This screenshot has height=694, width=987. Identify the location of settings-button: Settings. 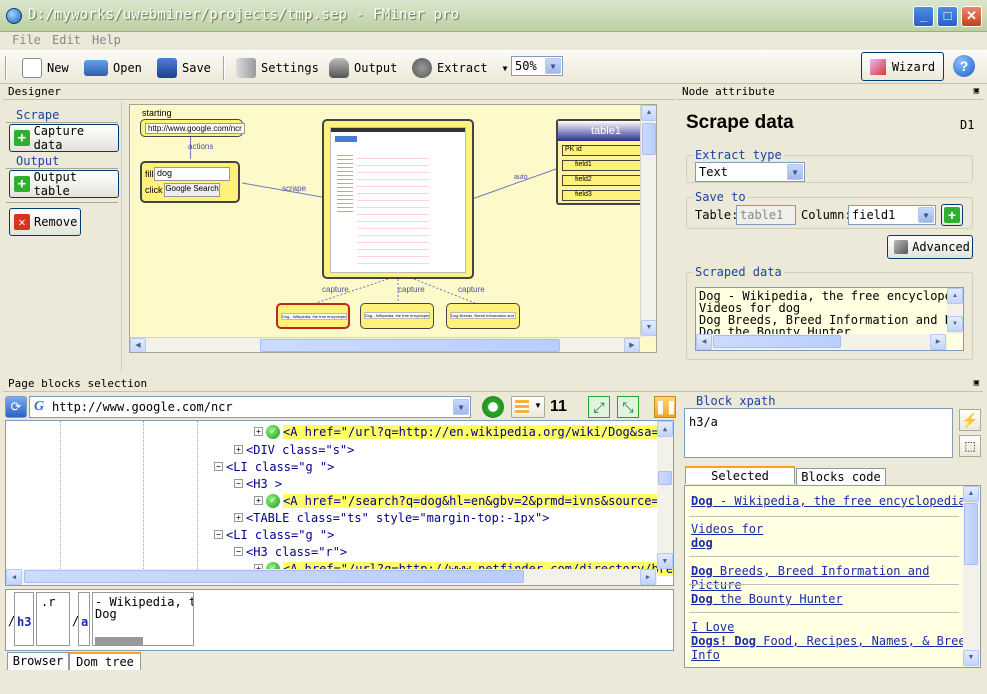
(277, 68).